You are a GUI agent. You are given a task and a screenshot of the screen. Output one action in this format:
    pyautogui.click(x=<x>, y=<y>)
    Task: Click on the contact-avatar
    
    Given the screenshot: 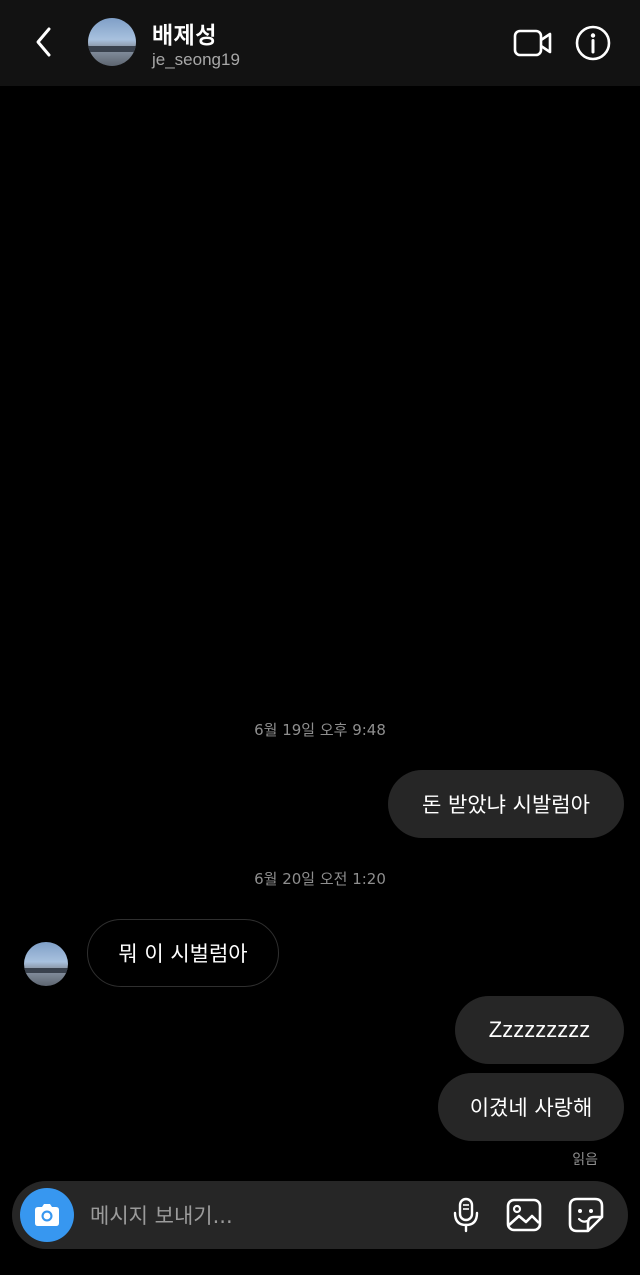 What is the action you would take?
    pyautogui.click(x=112, y=42)
    